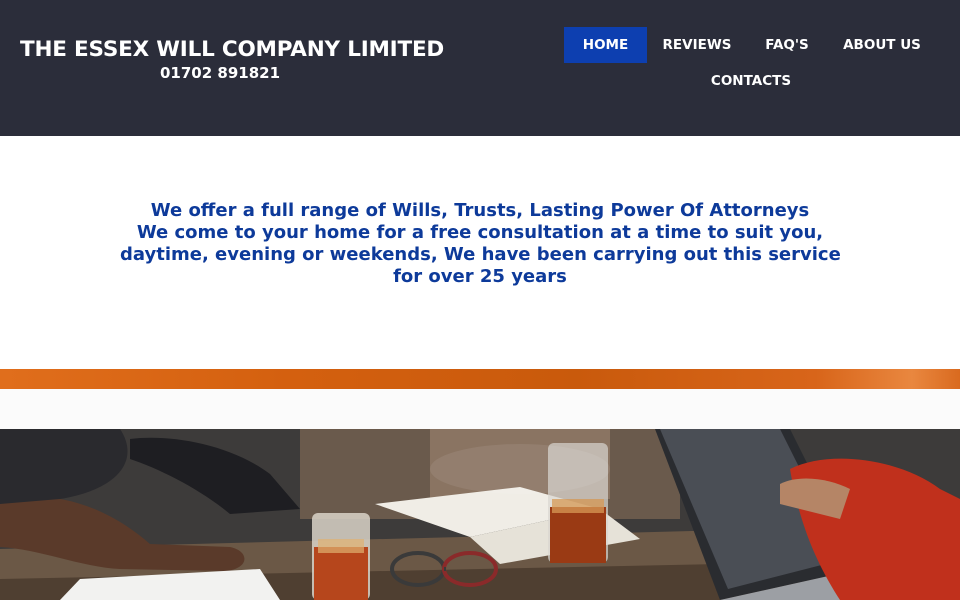  I want to click on divider-band, so click(480, 409).